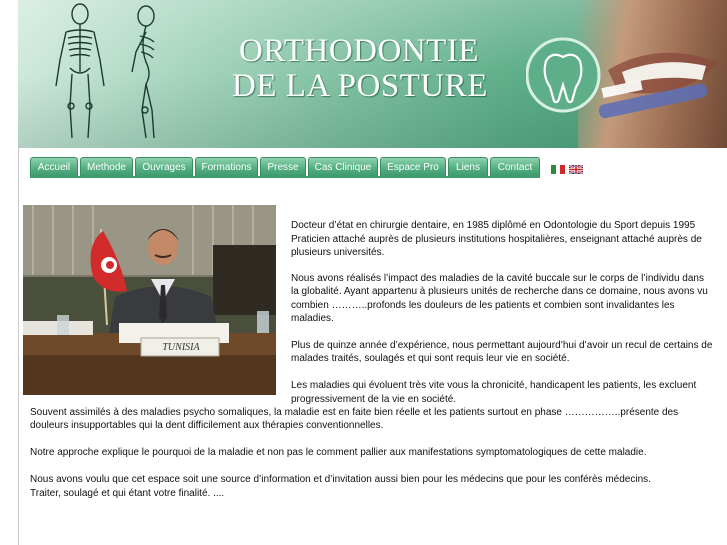  What do you see at coordinates (413, 166) in the screenshot?
I see `tab-espace-pro: Espace Pro` at bounding box center [413, 166].